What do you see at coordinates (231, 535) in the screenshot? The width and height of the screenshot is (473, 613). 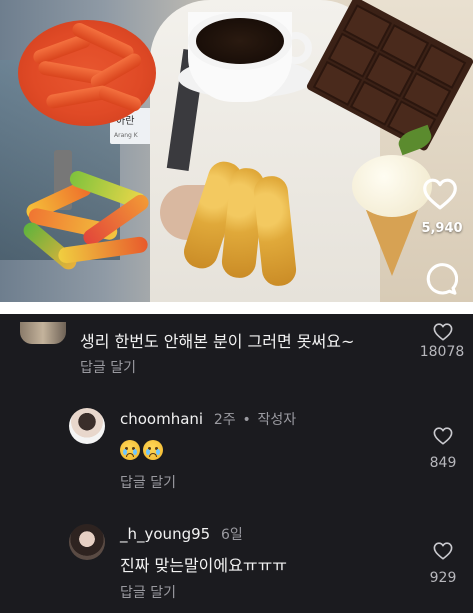 I see `comment-age: 6일` at bounding box center [231, 535].